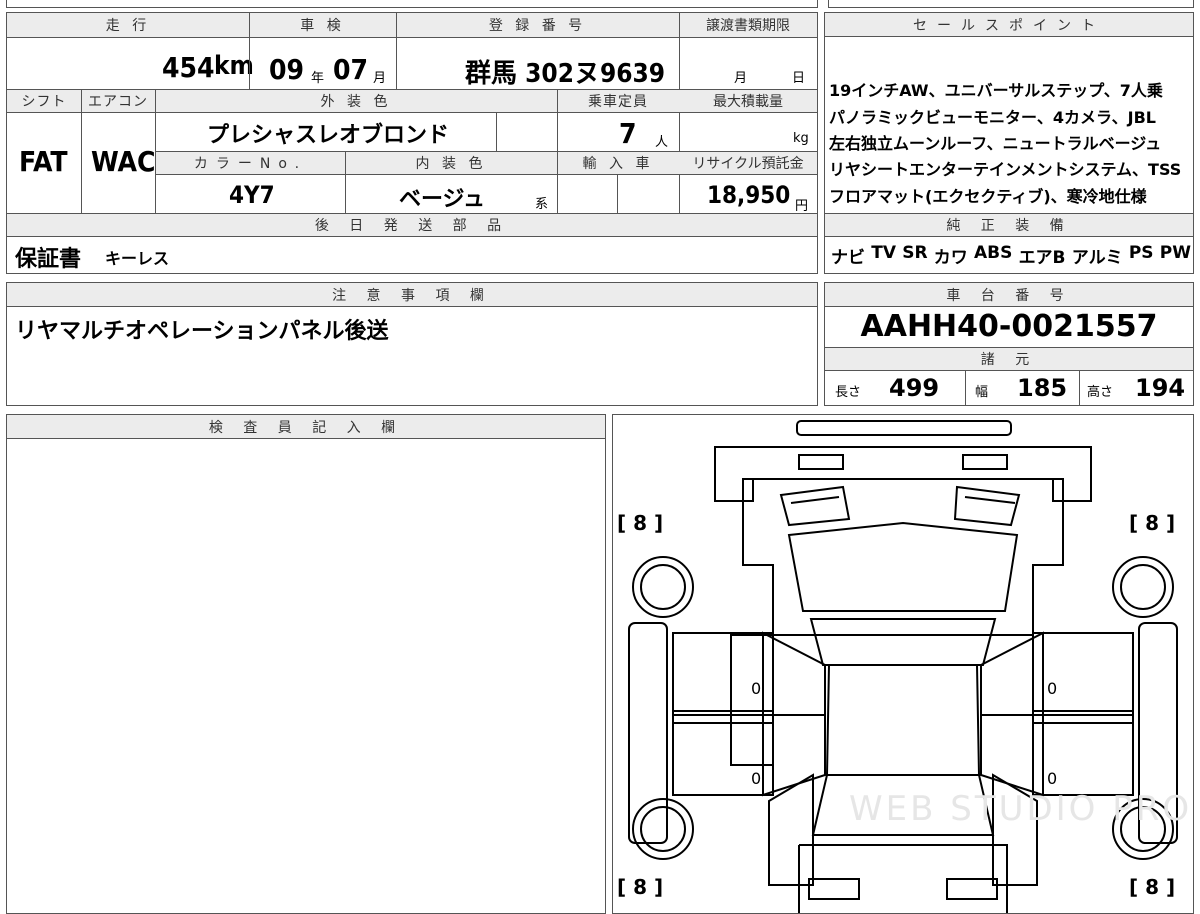 The image size is (1200, 914). What do you see at coordinates (137, 258) in the screenshot?
I see `later-parts-value2: キーレス` at bounding box center [137, 258].